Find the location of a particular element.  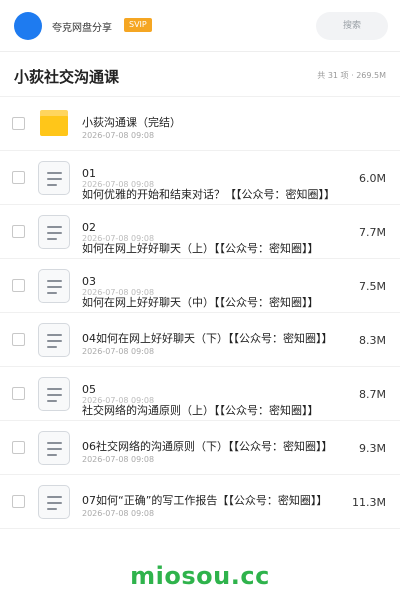

file-name-number: 02 is located at coordinates (89, 227).